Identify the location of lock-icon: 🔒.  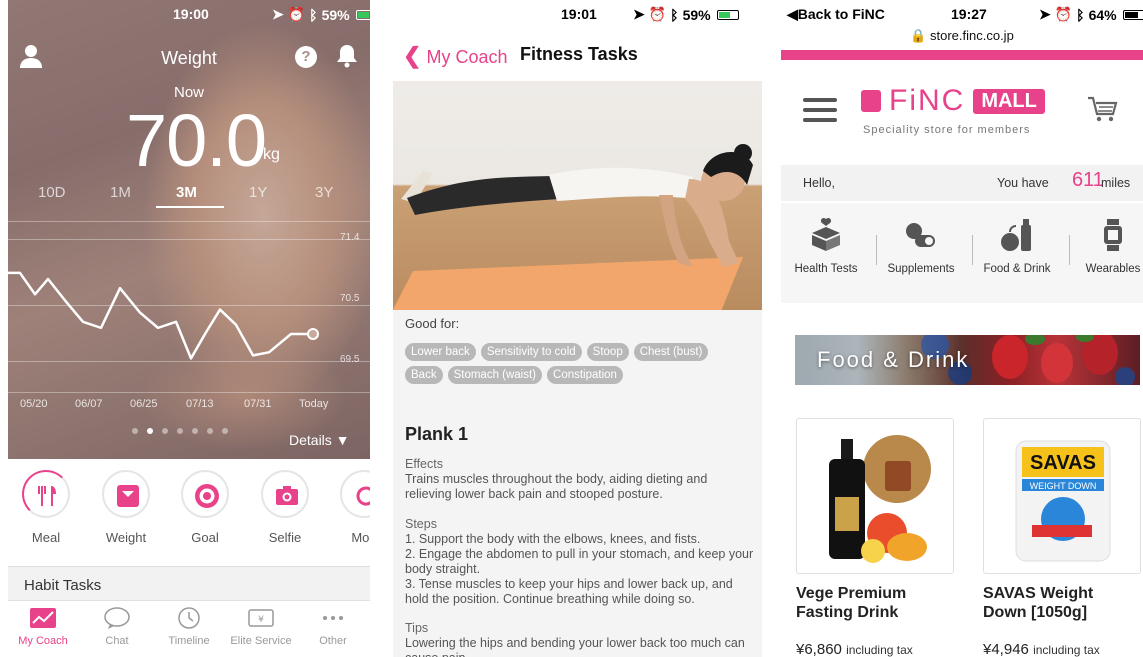
(918, 35).